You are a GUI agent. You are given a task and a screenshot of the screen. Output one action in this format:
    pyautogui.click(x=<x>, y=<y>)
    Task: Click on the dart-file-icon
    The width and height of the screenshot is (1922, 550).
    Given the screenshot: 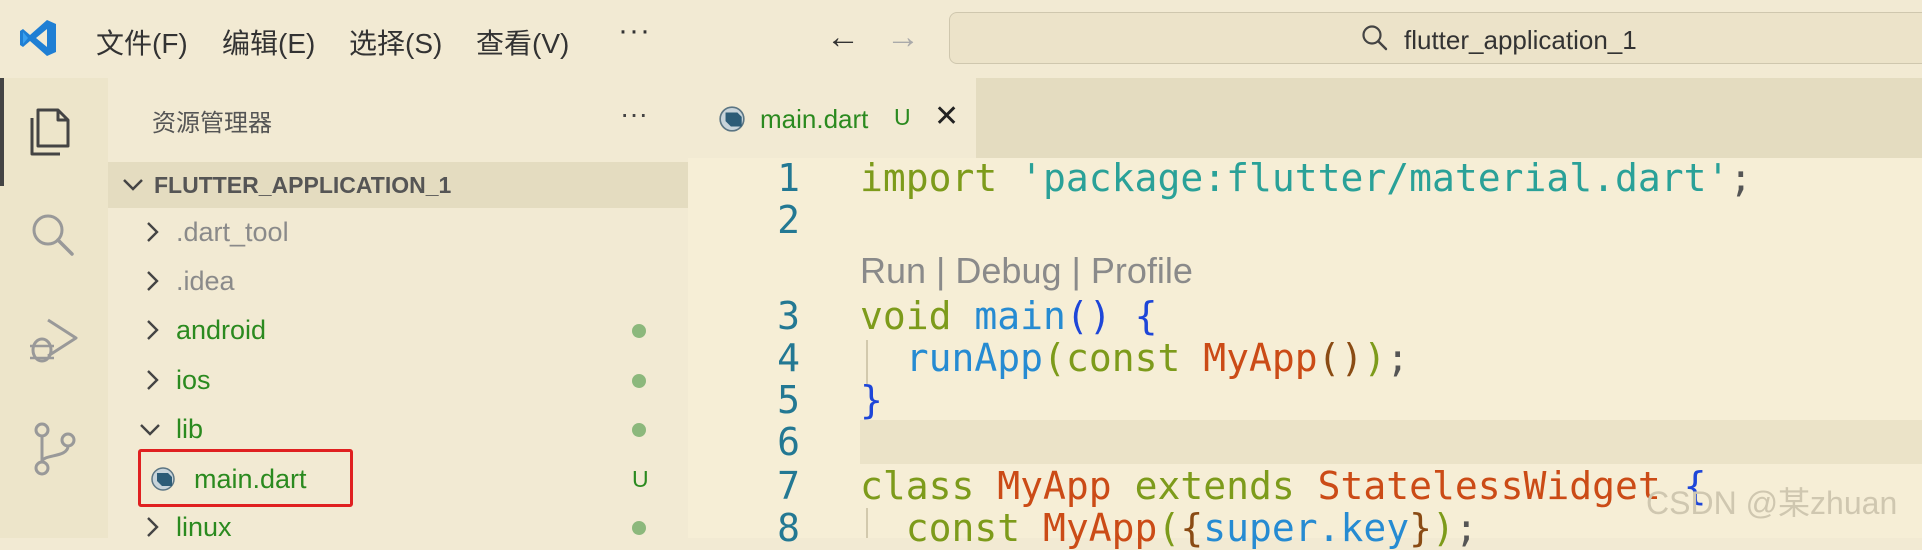 What is the action you would take?
    pyautogui.click(x=732, y=119)
    